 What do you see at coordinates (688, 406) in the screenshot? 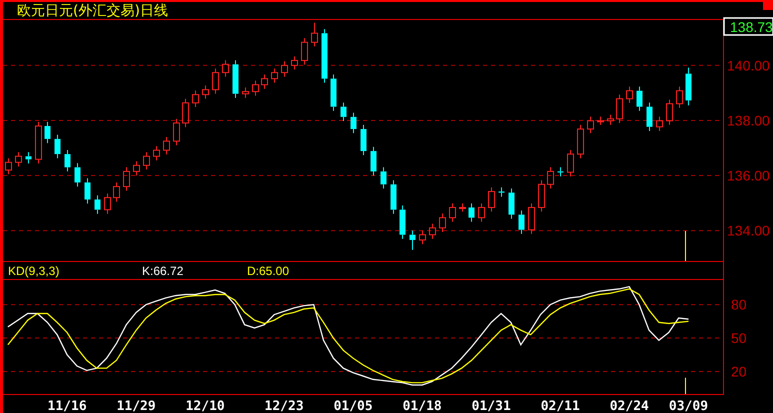
I see `date-label: 03/09` at bounding box center [688, 406].